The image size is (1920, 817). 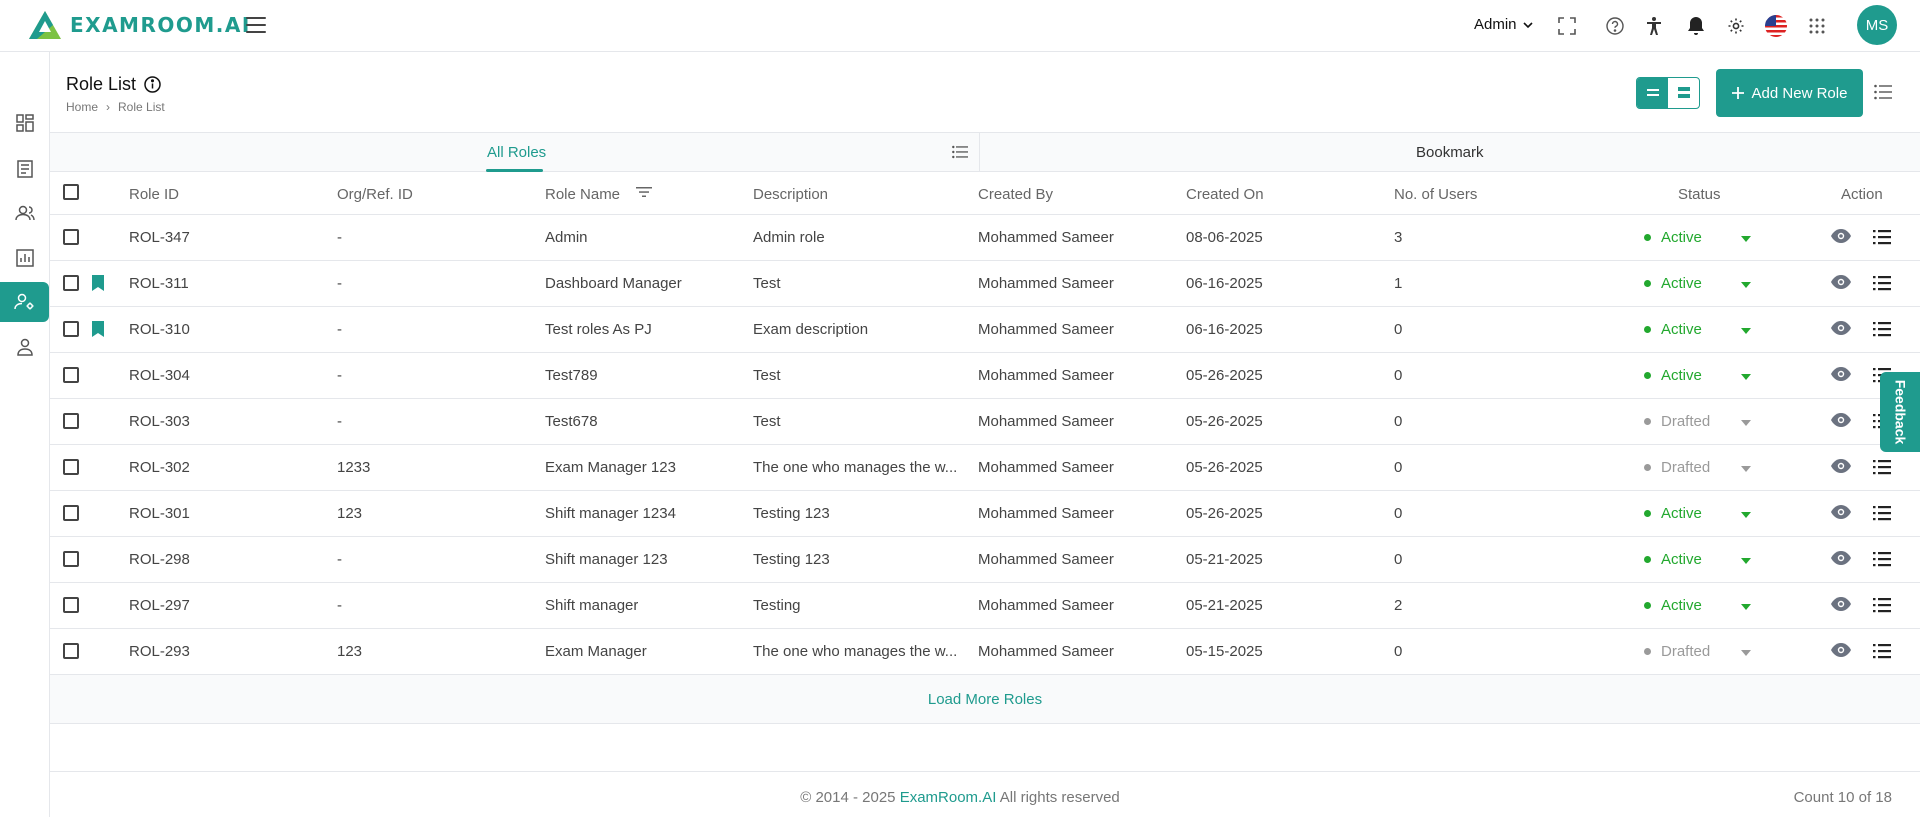 I want to click on cell-role-id: ROL-297, so click(x=159, y=605).